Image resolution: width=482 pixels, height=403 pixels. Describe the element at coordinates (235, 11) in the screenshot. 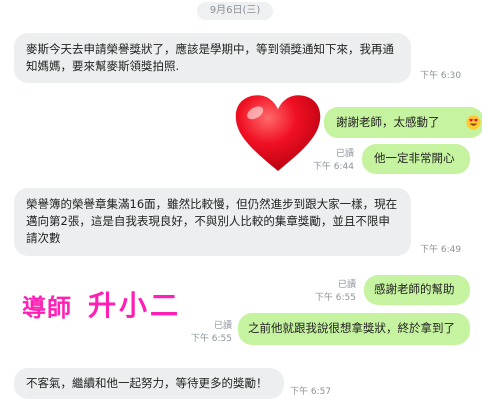

I see `date-divider: 9月6日(三)` at that location.